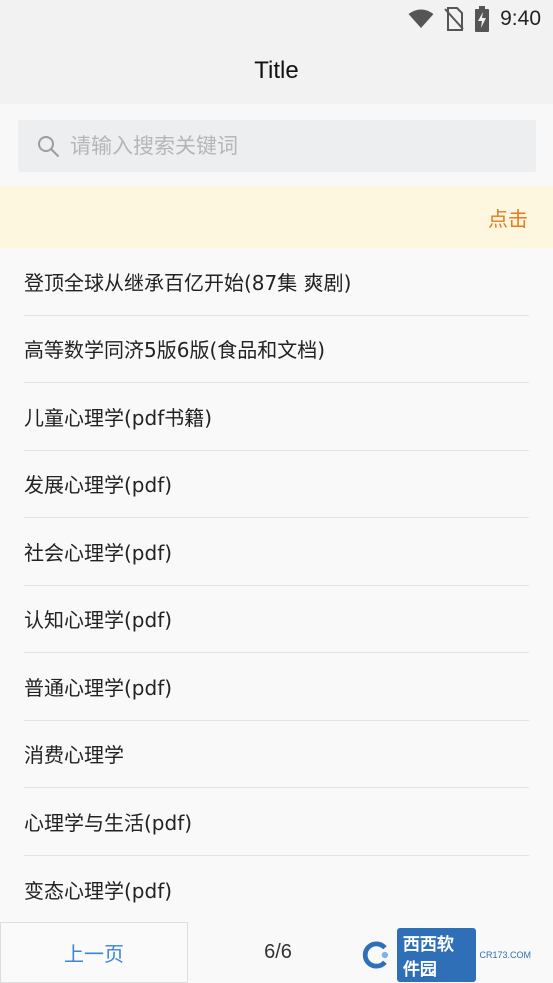 The width and height of the screenshot is (553, 983). I want to click on search-input, so click(290, 146).